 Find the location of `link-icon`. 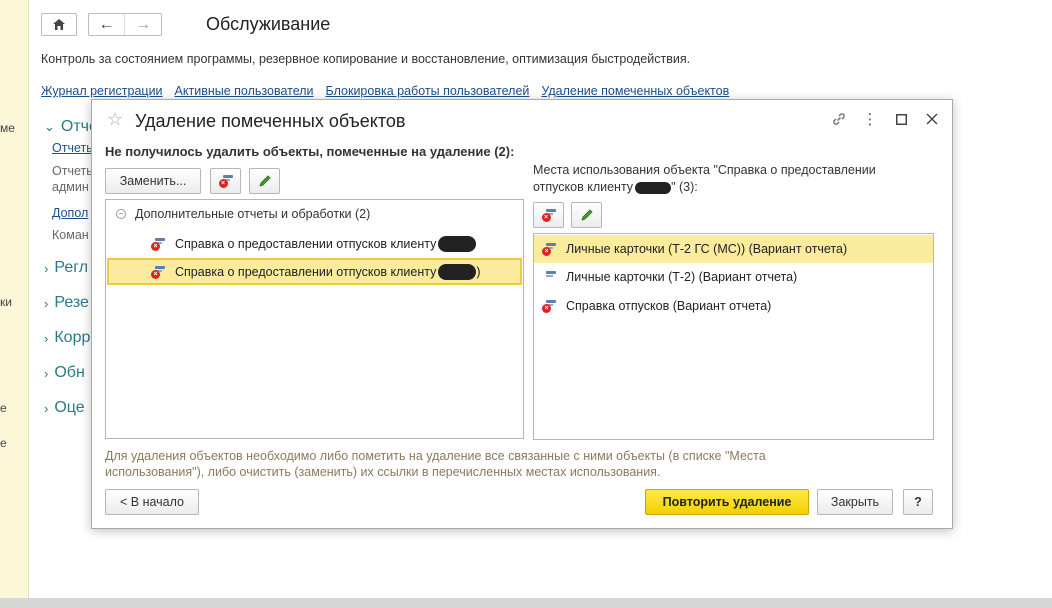

link-icon is located at coordinates (839, 119).